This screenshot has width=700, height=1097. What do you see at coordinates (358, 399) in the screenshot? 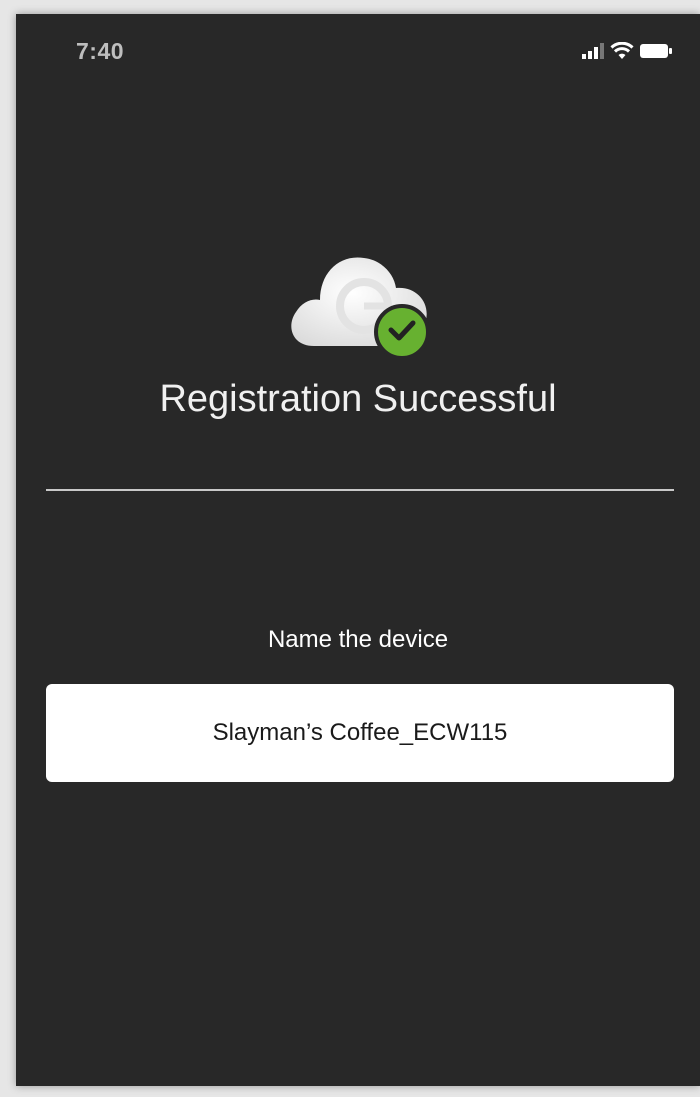
I see `page-title: Registration Successful` at bounding box center [358, 399].